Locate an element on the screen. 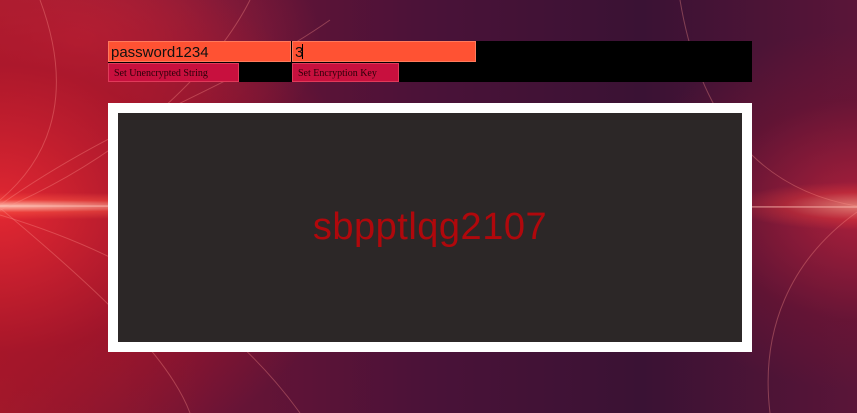 The height and width of the screenshot is (413, 857). set-encryption-key-button: Set Encryption Key is located at coordinates (345, 72).